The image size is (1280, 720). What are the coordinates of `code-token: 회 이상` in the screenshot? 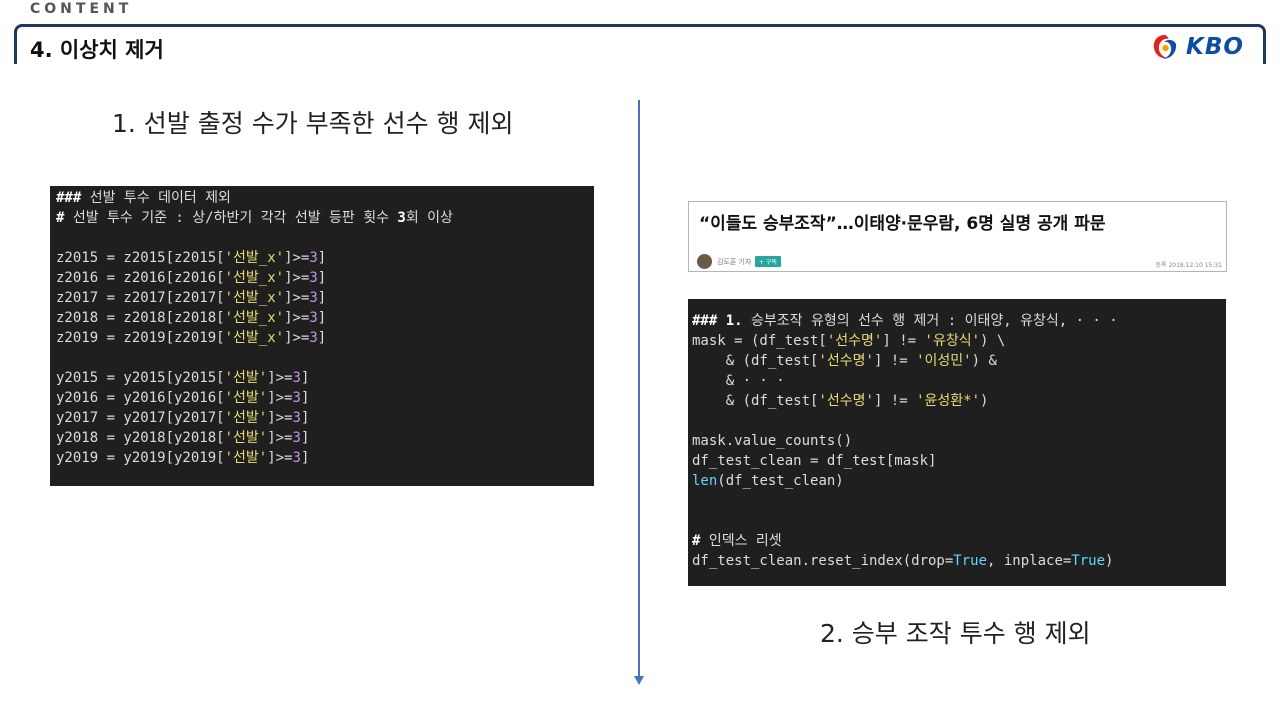 It's located at (429, 218).